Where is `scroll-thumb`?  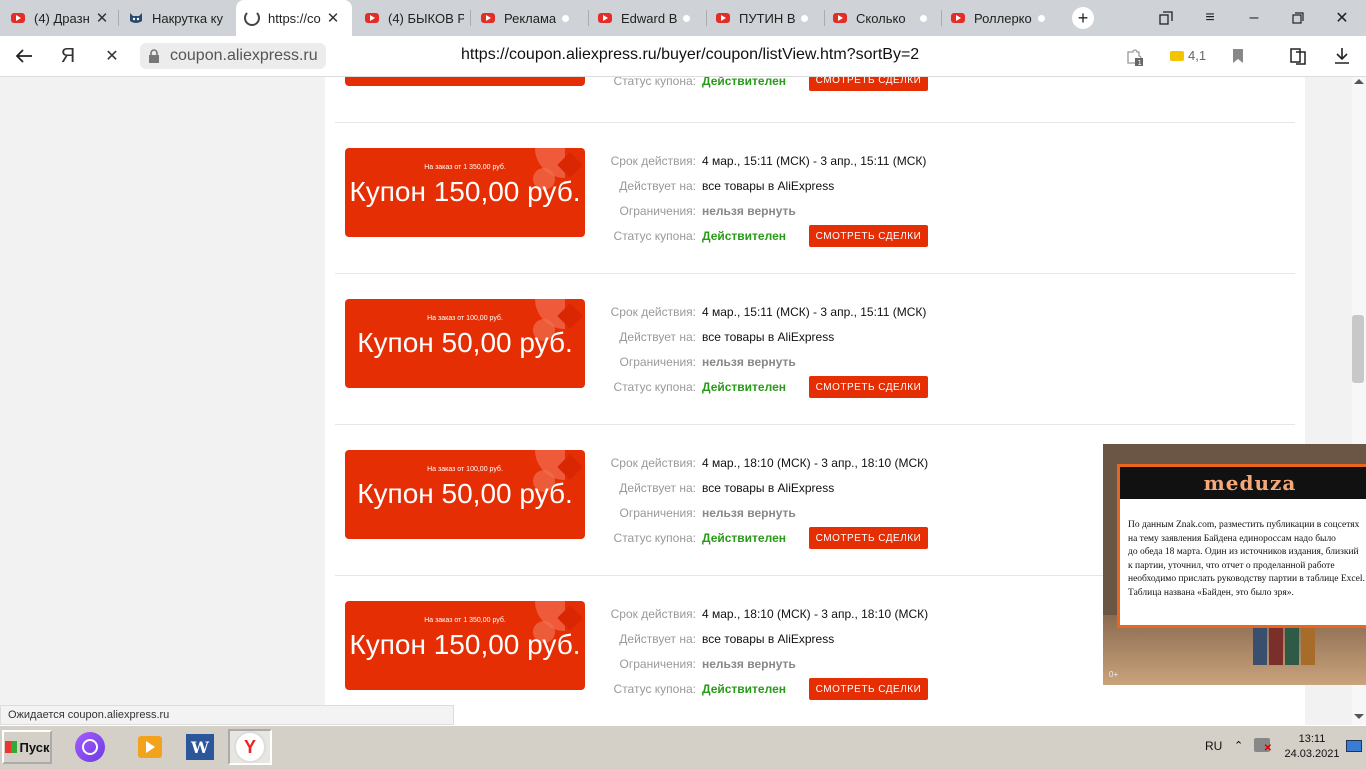 scroll-thumb is located at coordinates (1358, 349).